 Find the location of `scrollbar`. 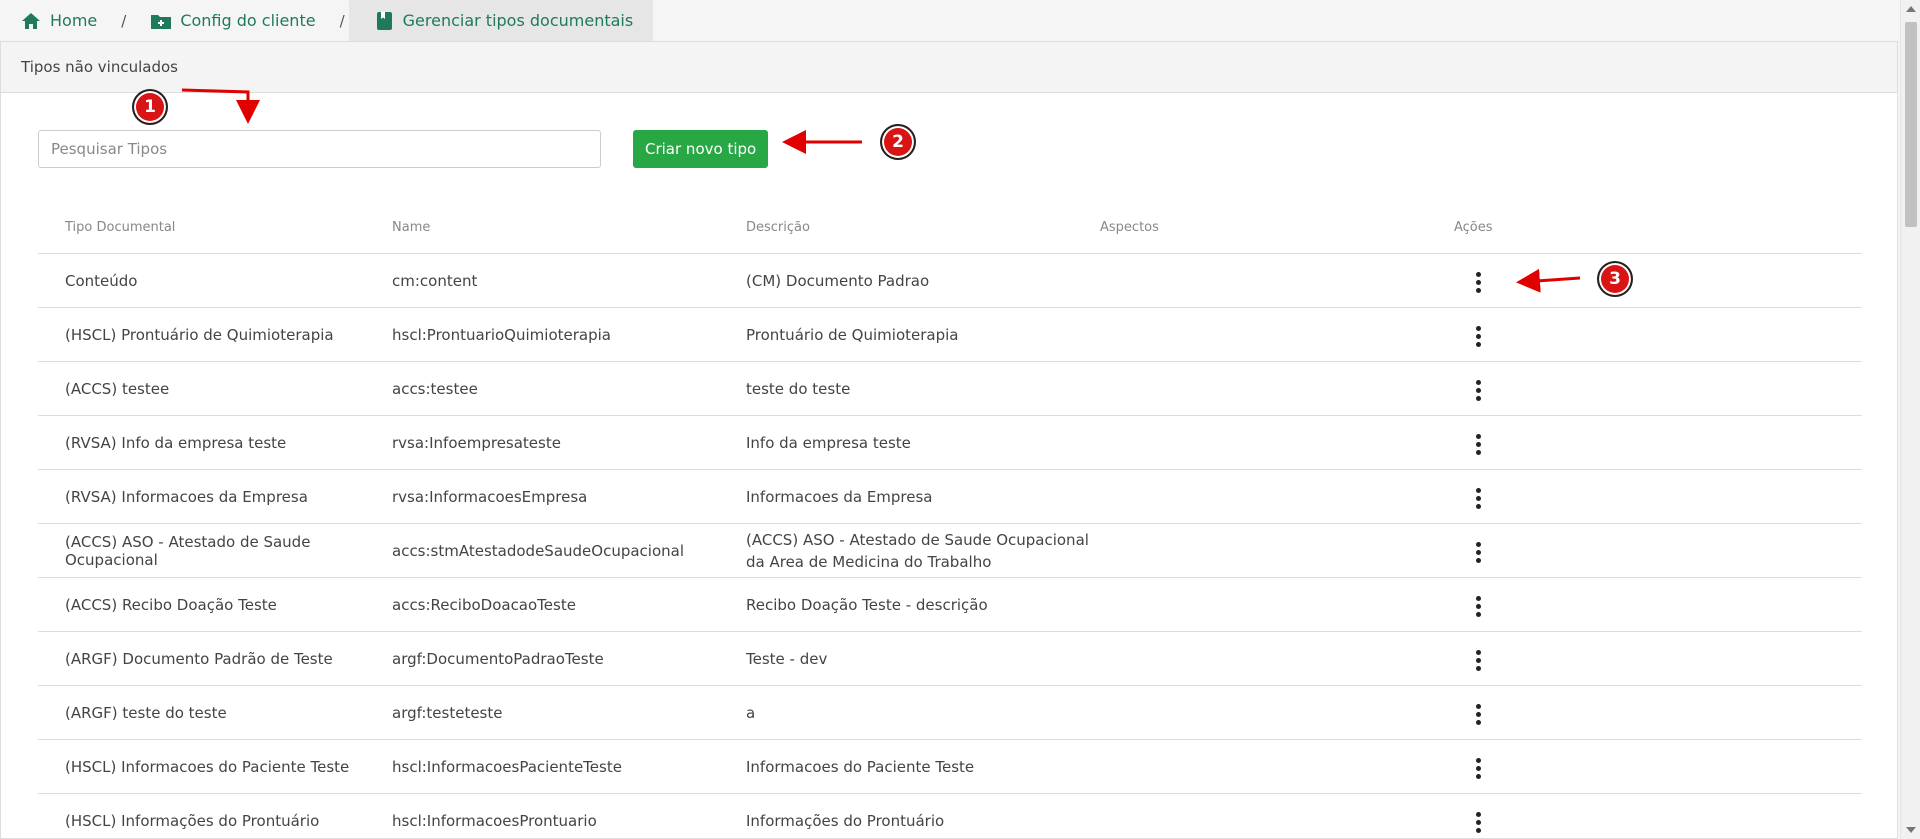

scrollbar is located at coordinates (1910, 419).